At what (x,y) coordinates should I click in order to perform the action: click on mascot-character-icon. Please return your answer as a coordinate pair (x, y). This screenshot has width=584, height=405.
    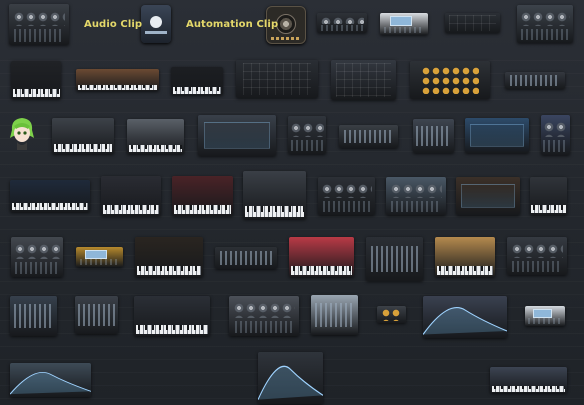
    Looking at the image, I should click on (22, 133).